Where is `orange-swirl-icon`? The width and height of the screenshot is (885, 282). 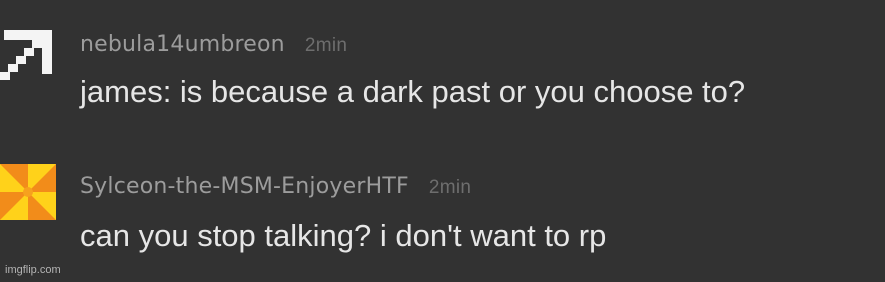 orange-swirl-icon is located at coordinates (28, 192).